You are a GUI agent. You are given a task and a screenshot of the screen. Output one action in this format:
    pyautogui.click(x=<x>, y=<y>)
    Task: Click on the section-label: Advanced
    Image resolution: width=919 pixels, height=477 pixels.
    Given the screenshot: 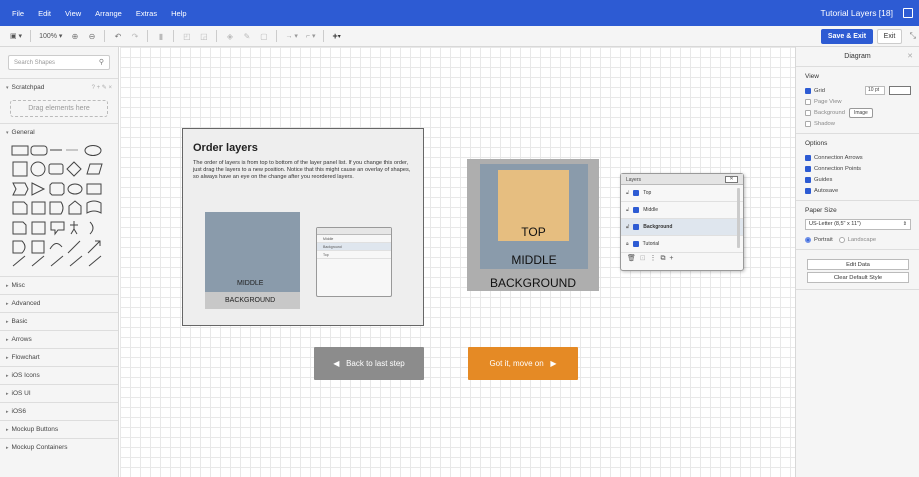 What is the action you would take?
    pyautogui.click(x=26, y=303)
    